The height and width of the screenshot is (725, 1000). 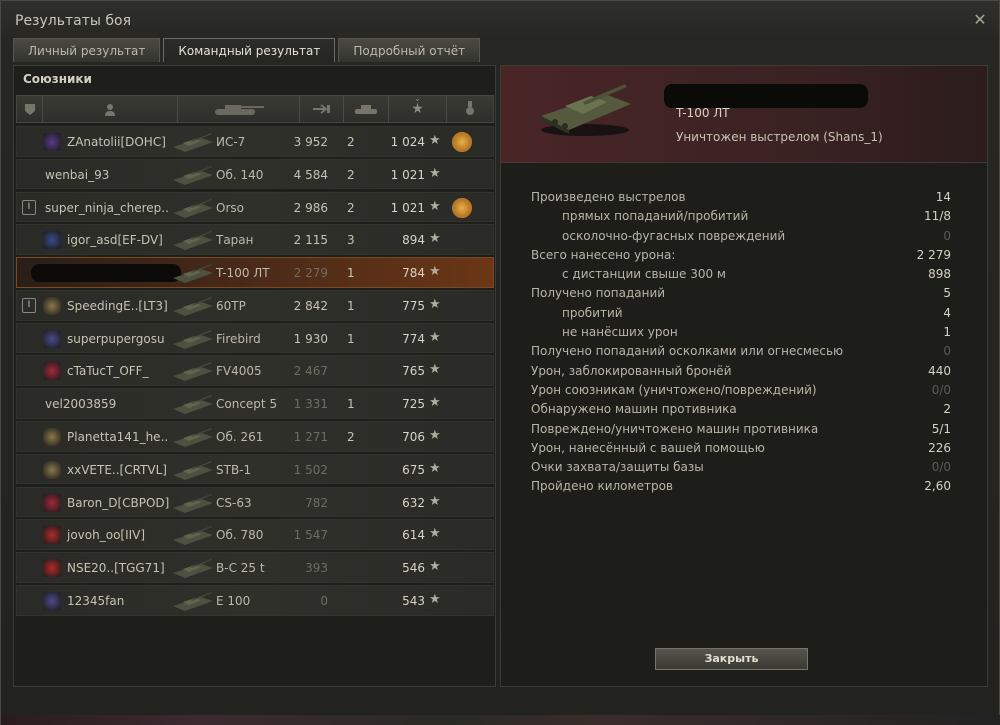 I want to click on xp-column-icon: ★ ⌄, so click(x=418, y=108).